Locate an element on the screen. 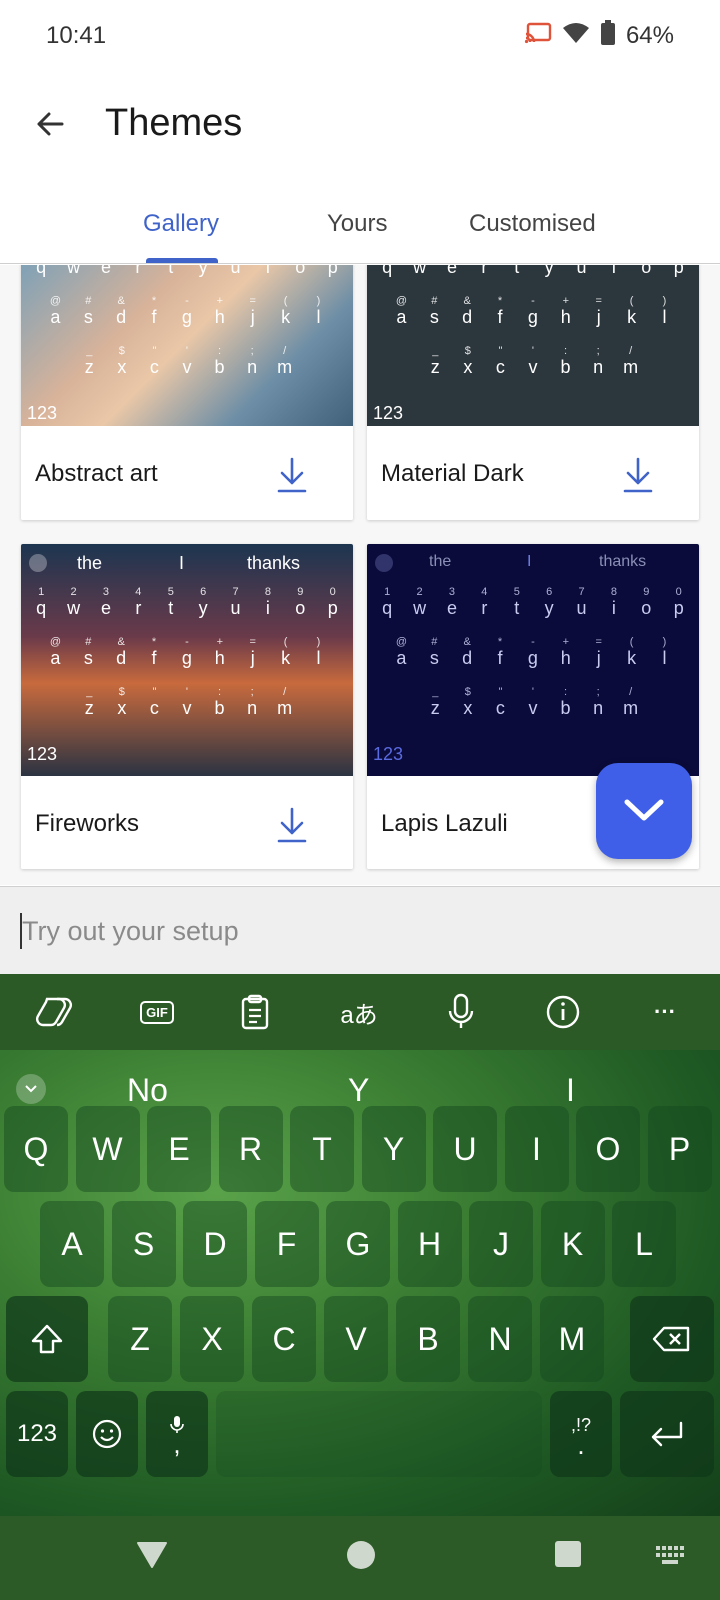  preview-key-label: j is located at coordinates (598, 658).